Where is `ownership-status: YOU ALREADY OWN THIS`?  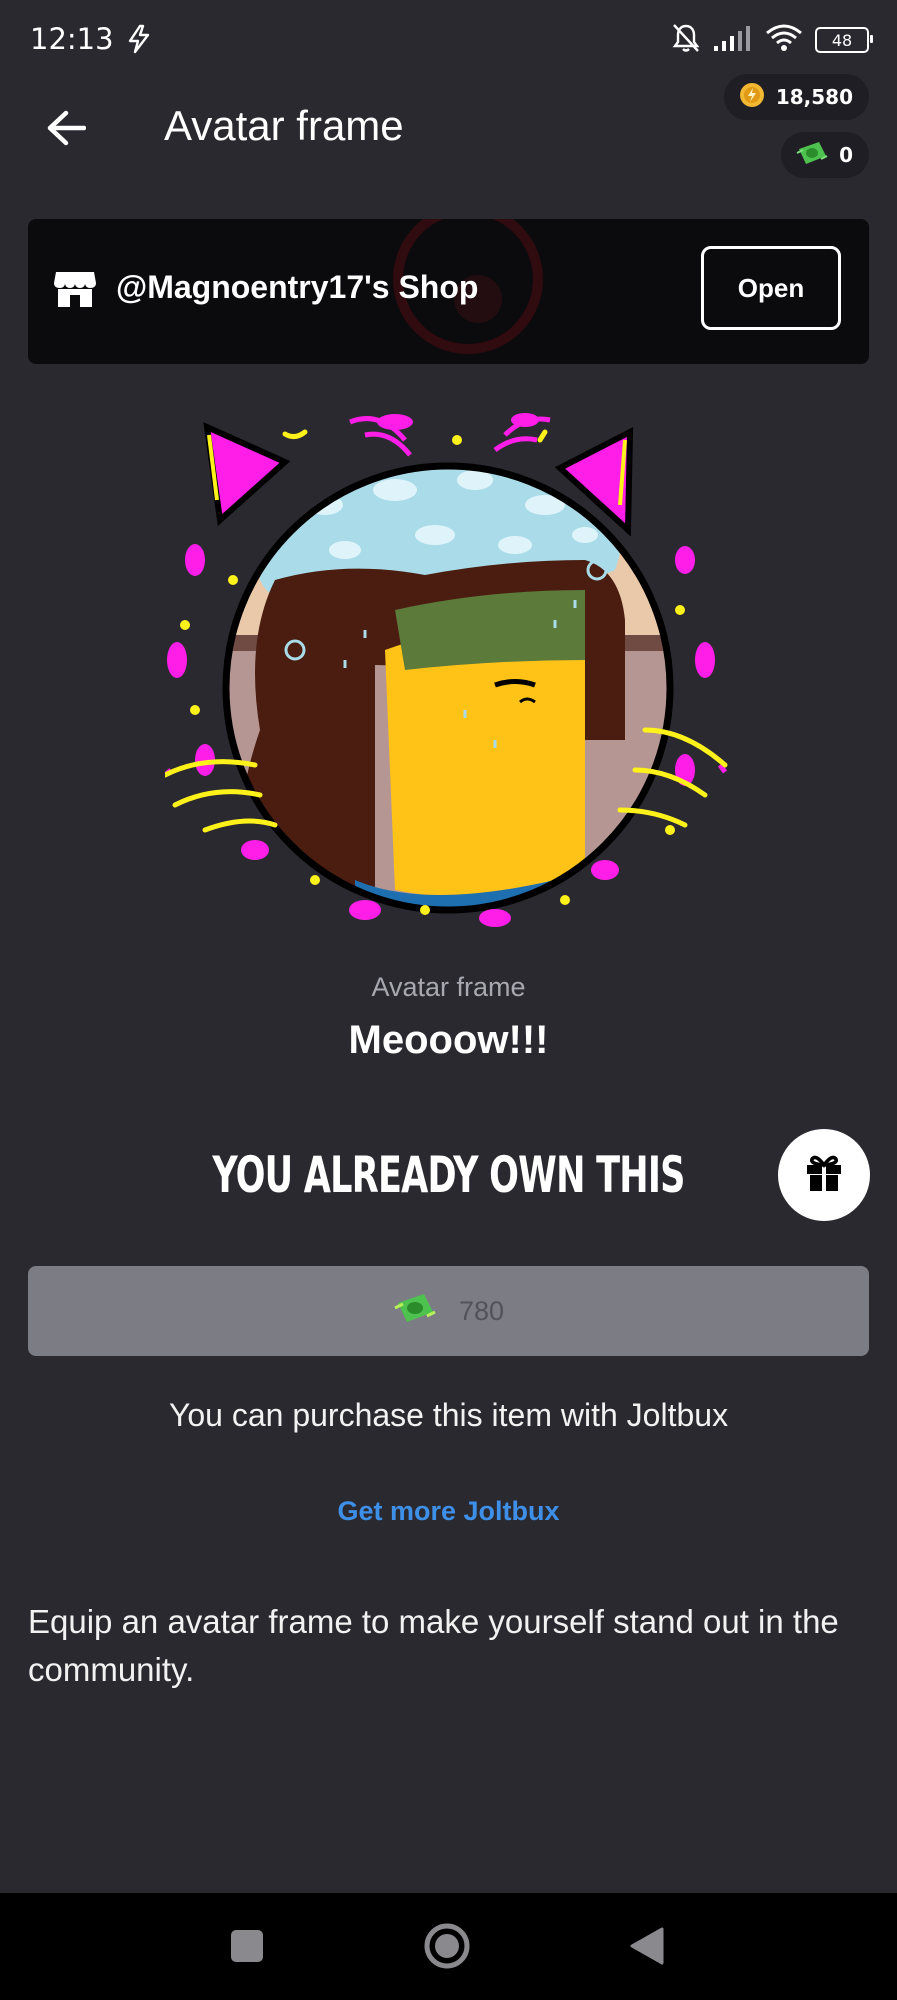
ownership-status: YOU ALREADY OWN THIS is located at coordinates (448, 1175).